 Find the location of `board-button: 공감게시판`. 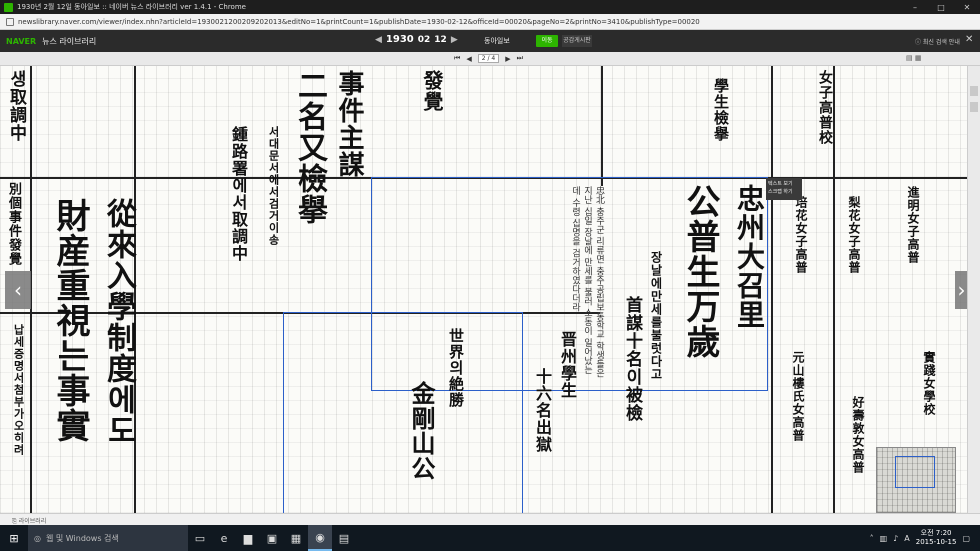

board-button: 공감게시판 is located at coordinates (577, 41).